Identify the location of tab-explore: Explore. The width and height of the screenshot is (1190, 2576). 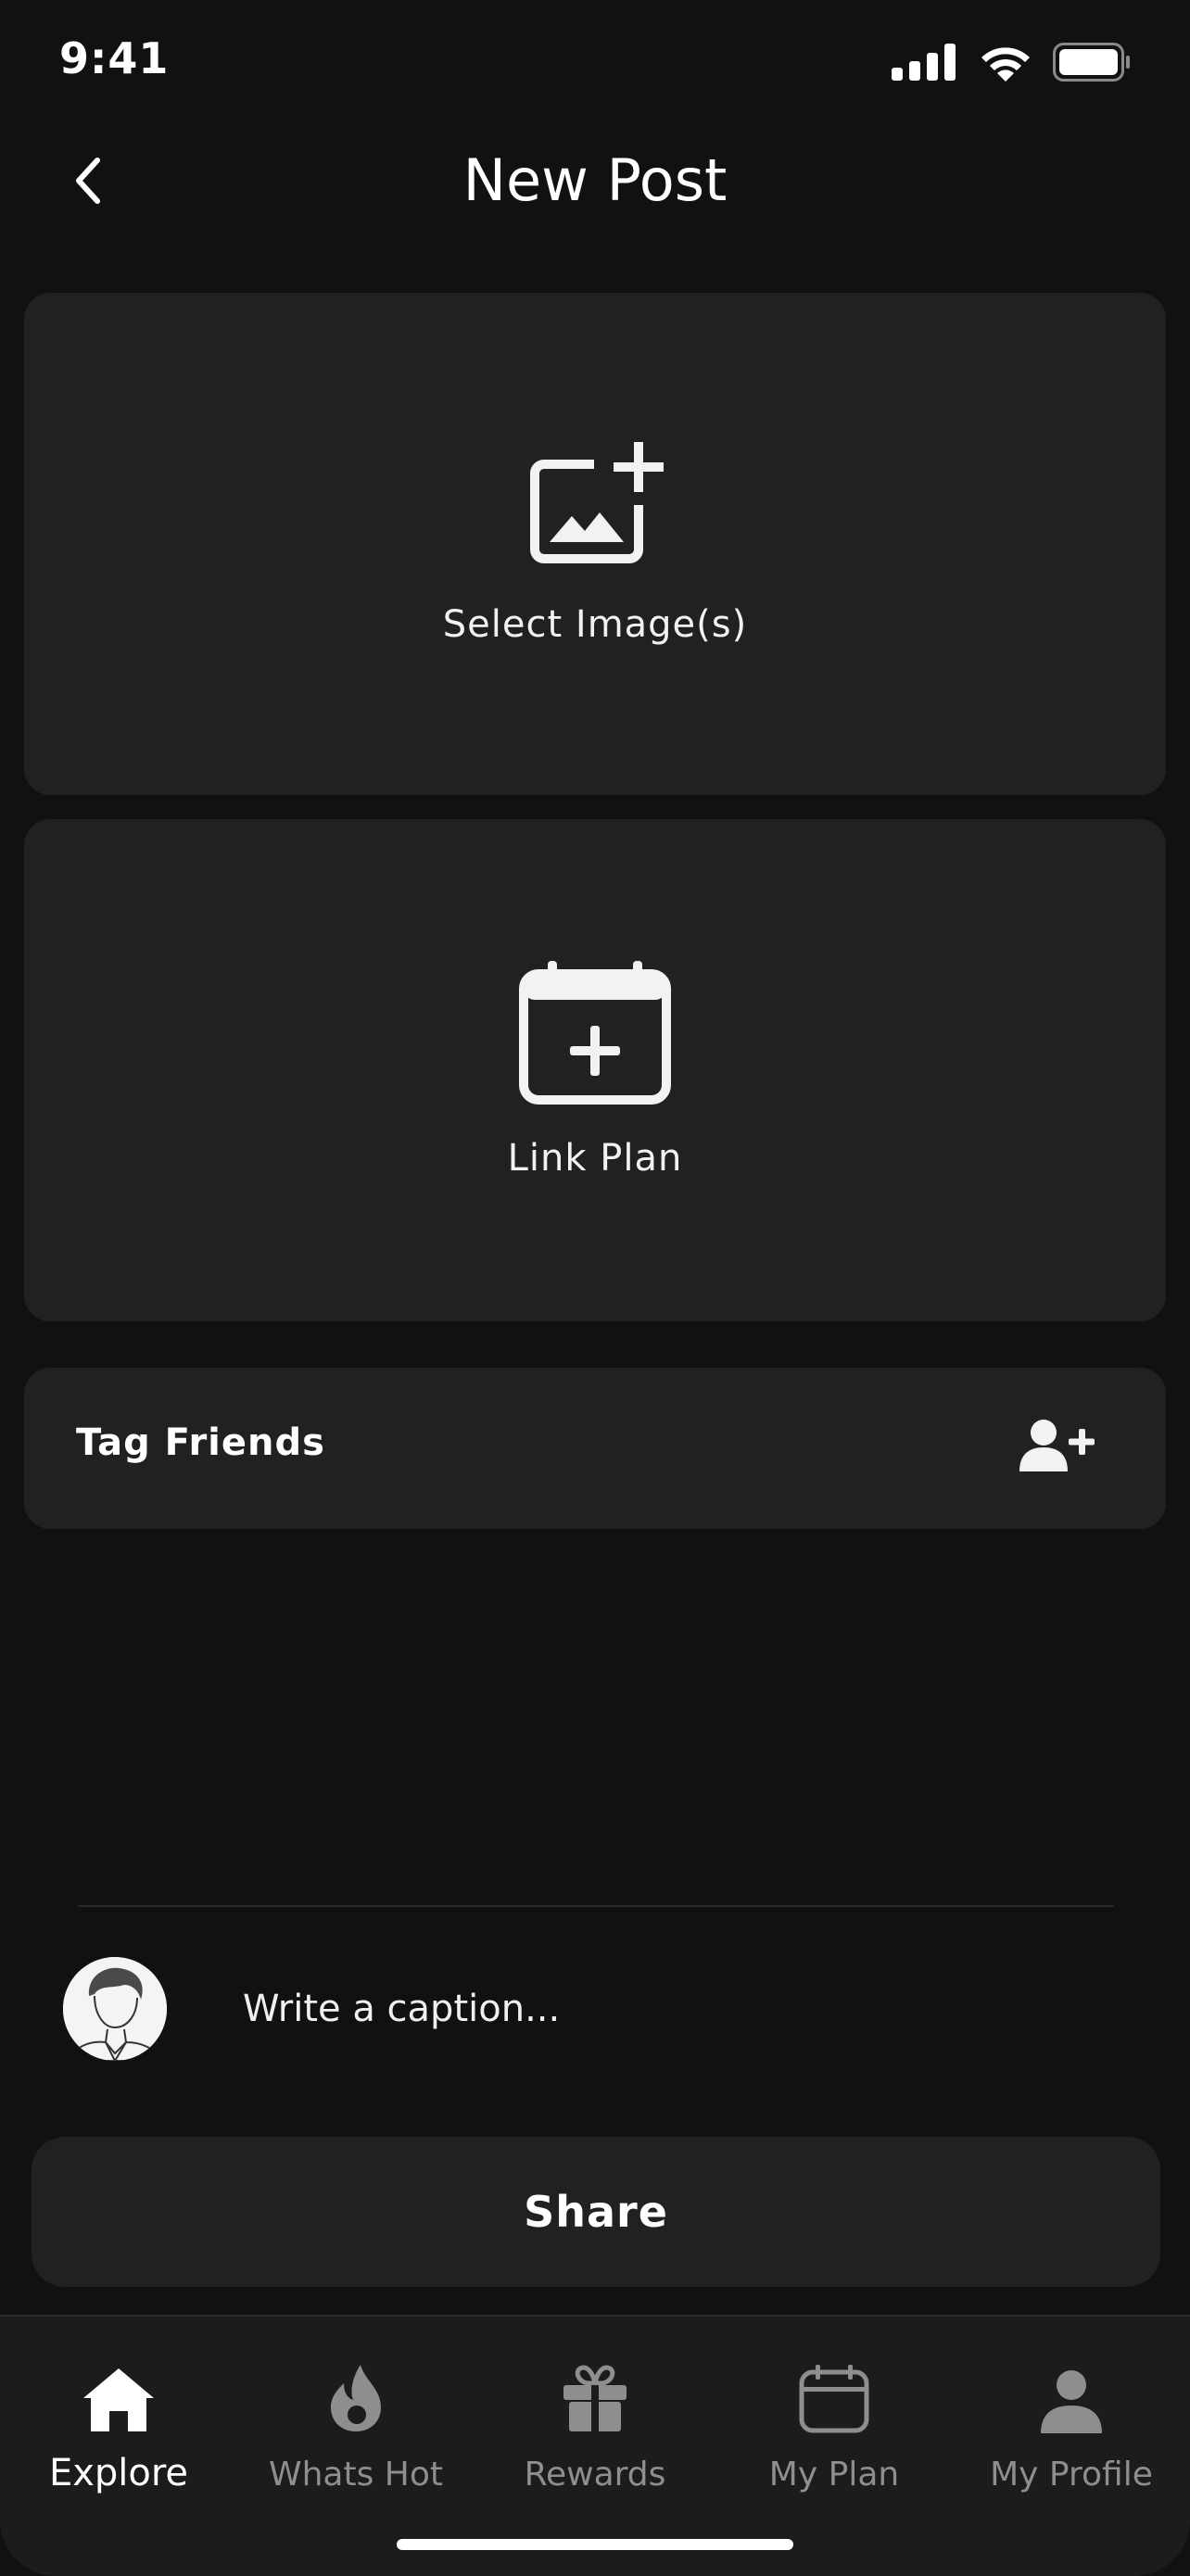
(118, 2433).